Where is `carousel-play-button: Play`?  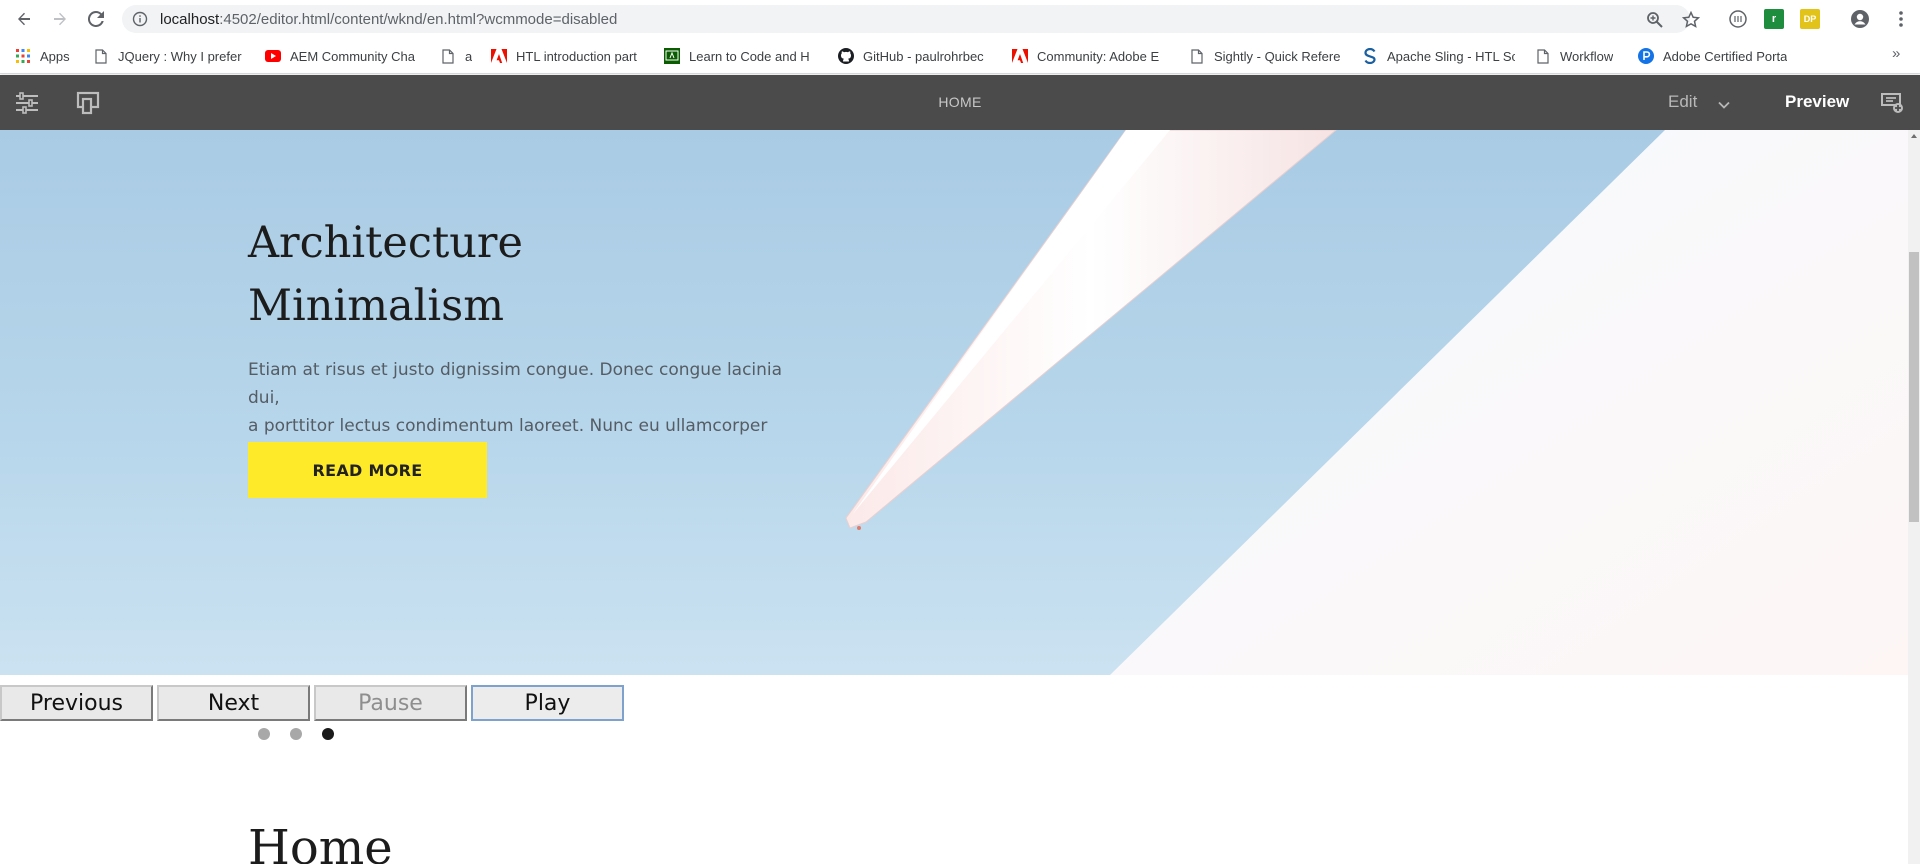
carousel-play-button: Play is located at coordinates (547, 703).